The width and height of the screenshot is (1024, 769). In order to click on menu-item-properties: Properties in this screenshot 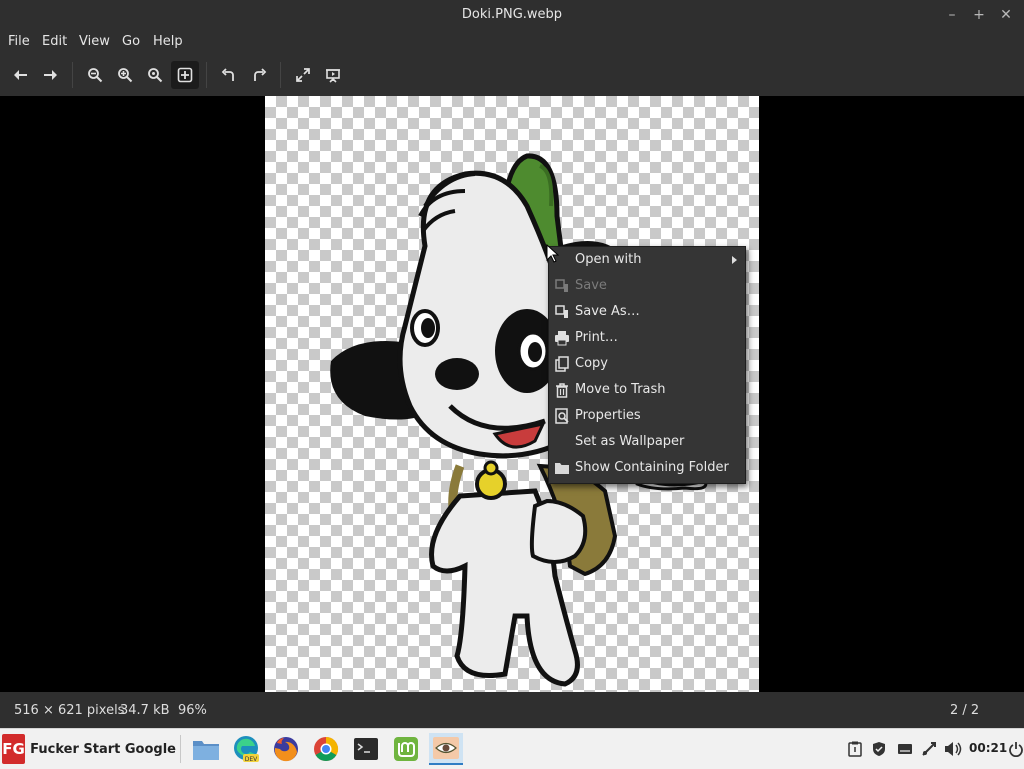, I will do `click(647, 416)`.